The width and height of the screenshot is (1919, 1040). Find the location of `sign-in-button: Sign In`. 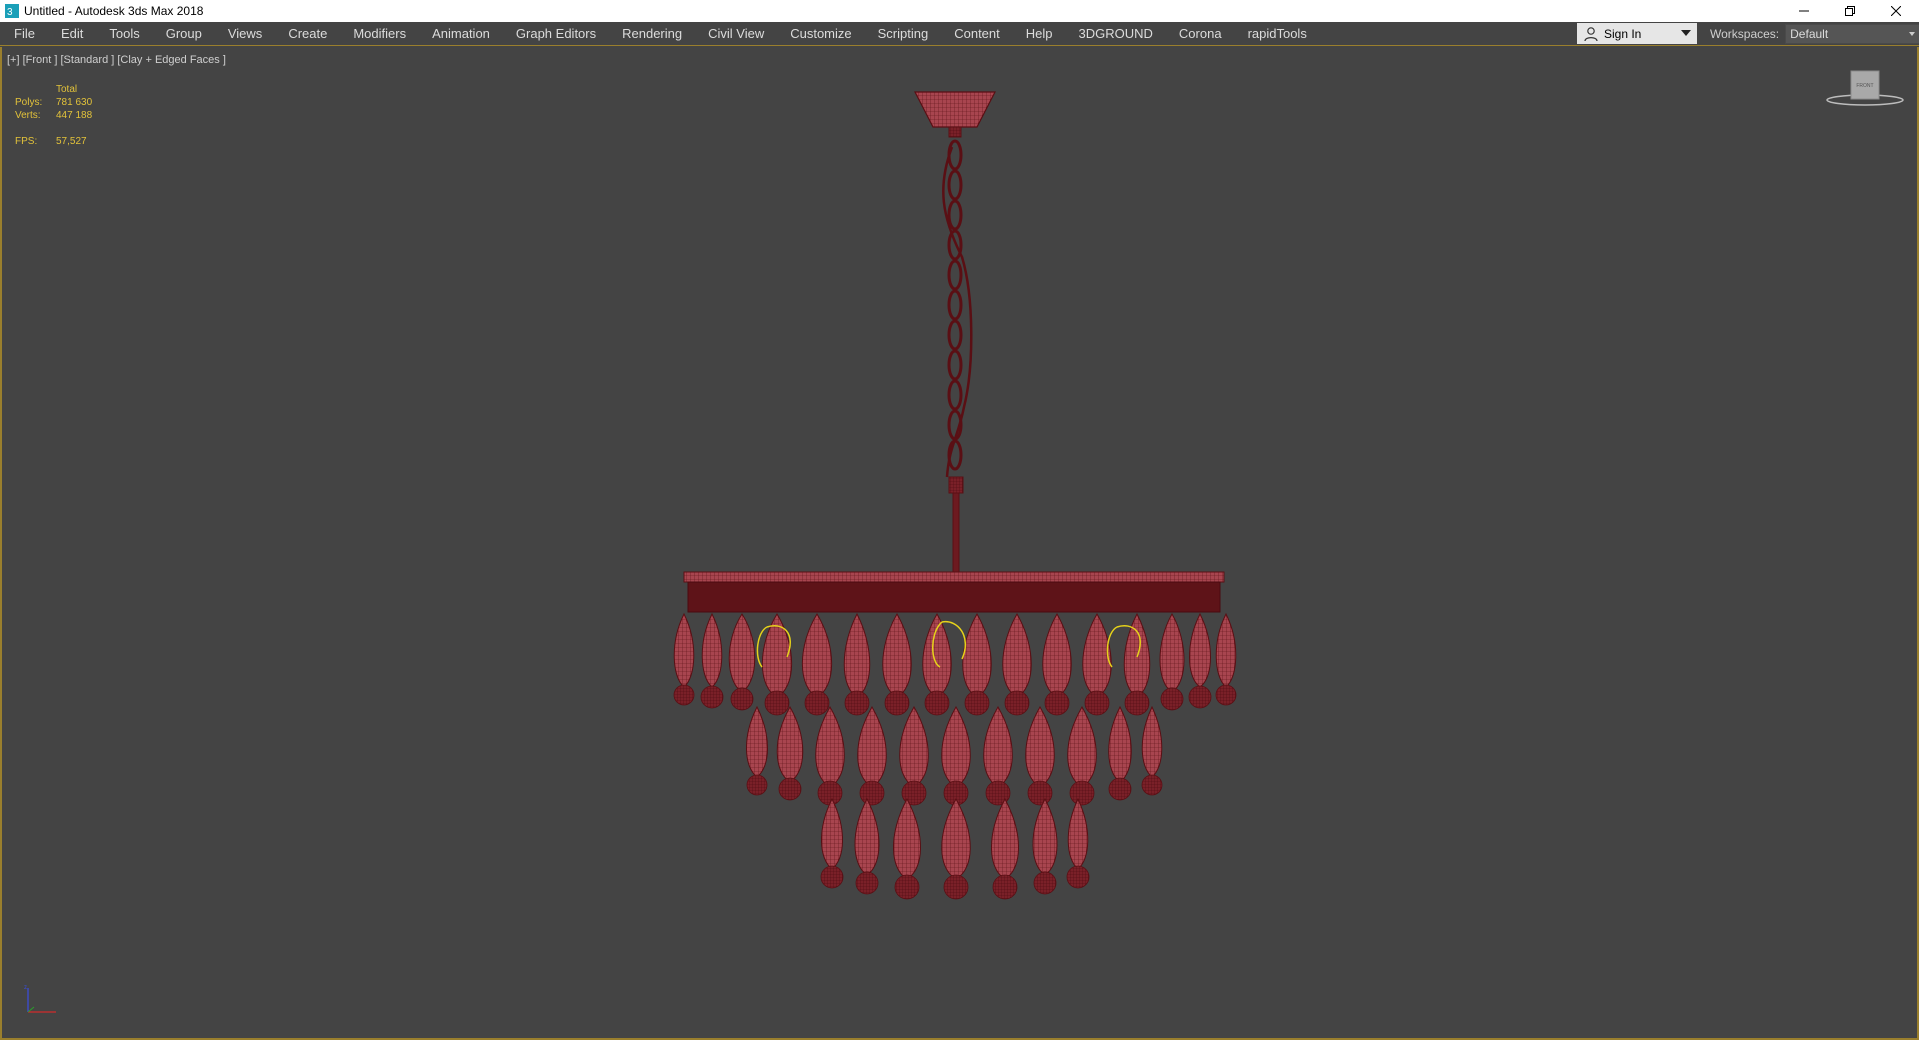

sign-in-button: Sign In is located at coordinates (1637, 33).